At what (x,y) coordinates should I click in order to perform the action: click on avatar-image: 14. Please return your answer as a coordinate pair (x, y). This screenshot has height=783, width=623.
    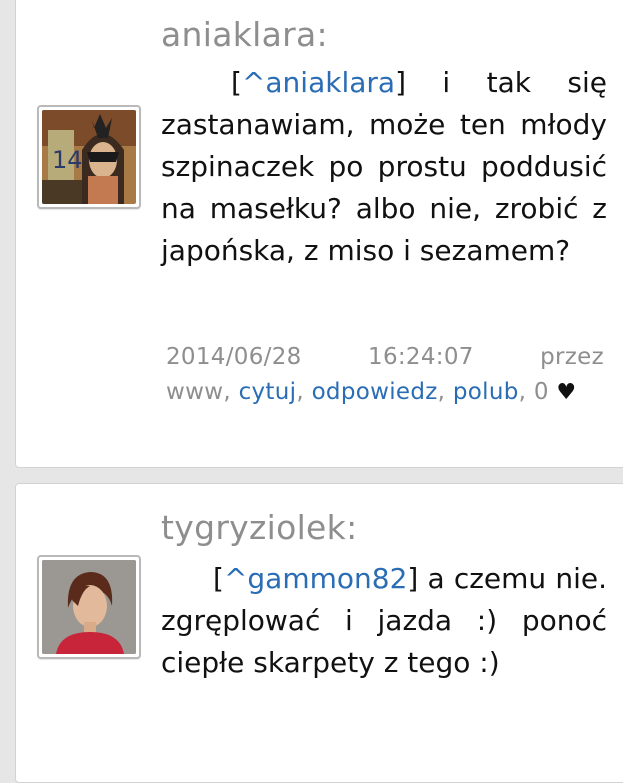
    Looking at the image, I should click on (89, 157).